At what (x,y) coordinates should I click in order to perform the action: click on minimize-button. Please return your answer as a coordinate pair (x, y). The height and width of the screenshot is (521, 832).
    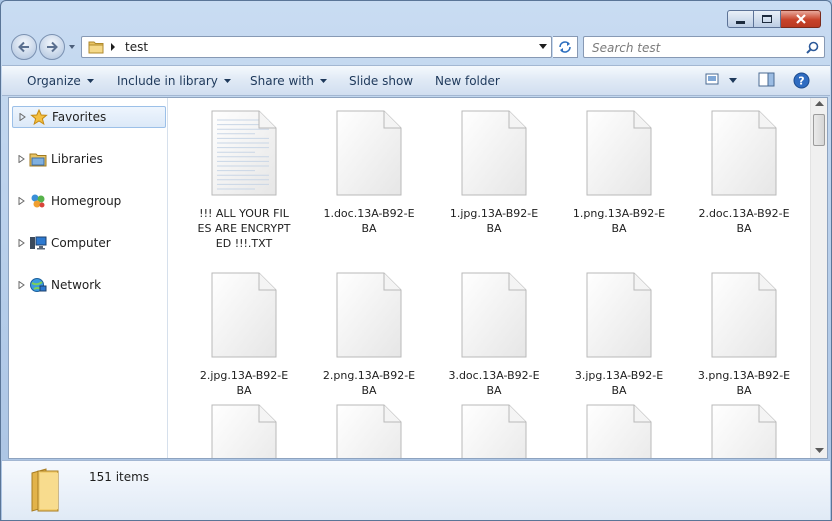
    Looking at the image, I should click on (740, 19).